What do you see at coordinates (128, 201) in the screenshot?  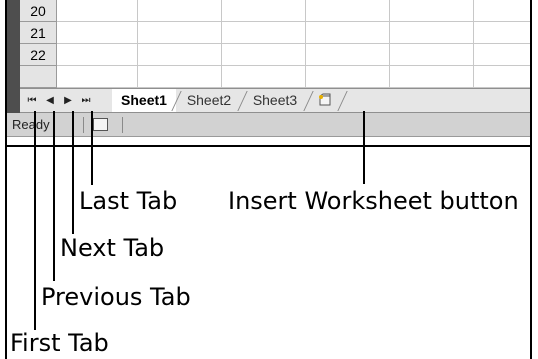 I see `last-tab-label: Last Tab` at bounding box center [128, 201].